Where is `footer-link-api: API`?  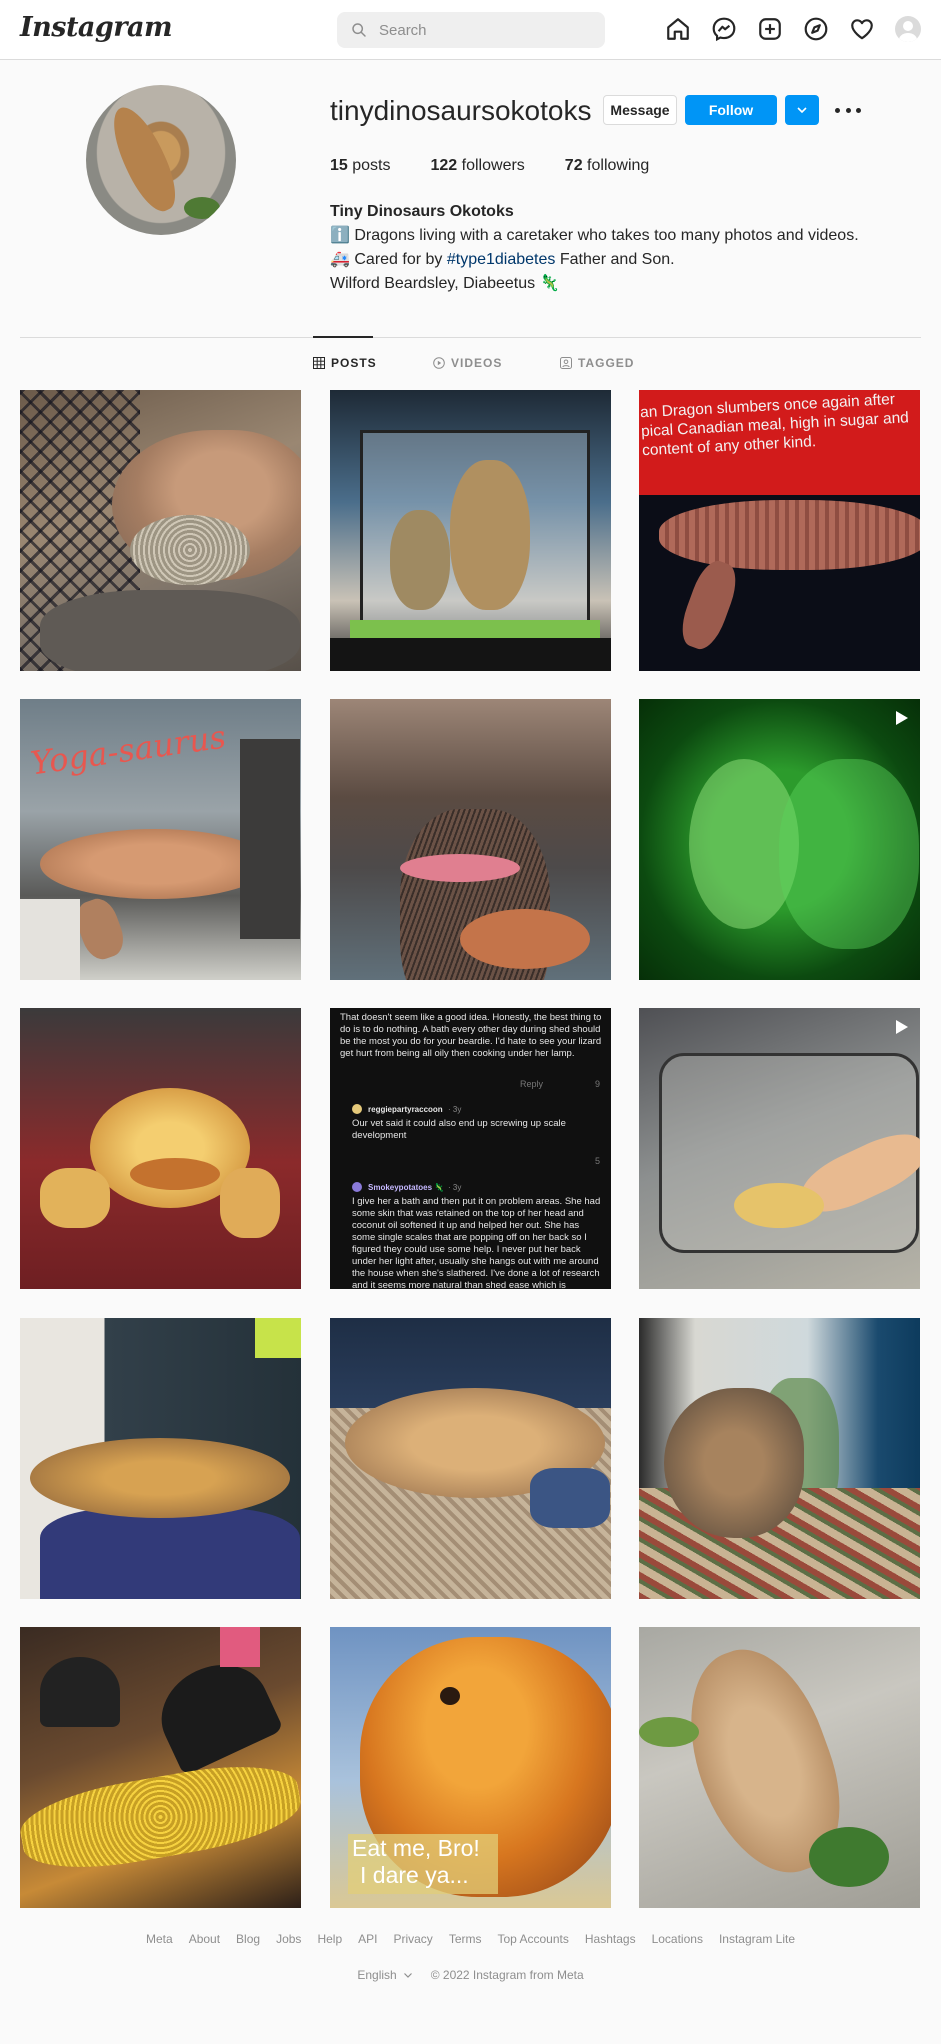
footer-link-api: API is located at coordinates (367, 1939).